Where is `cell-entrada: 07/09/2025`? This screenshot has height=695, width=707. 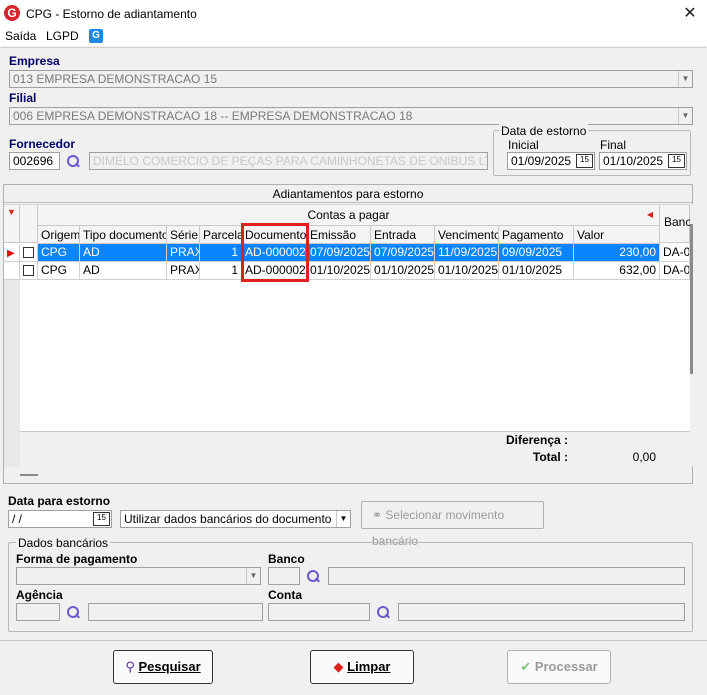 cell-entrada: 07/09/2025 is located at coordinates (403, 253).